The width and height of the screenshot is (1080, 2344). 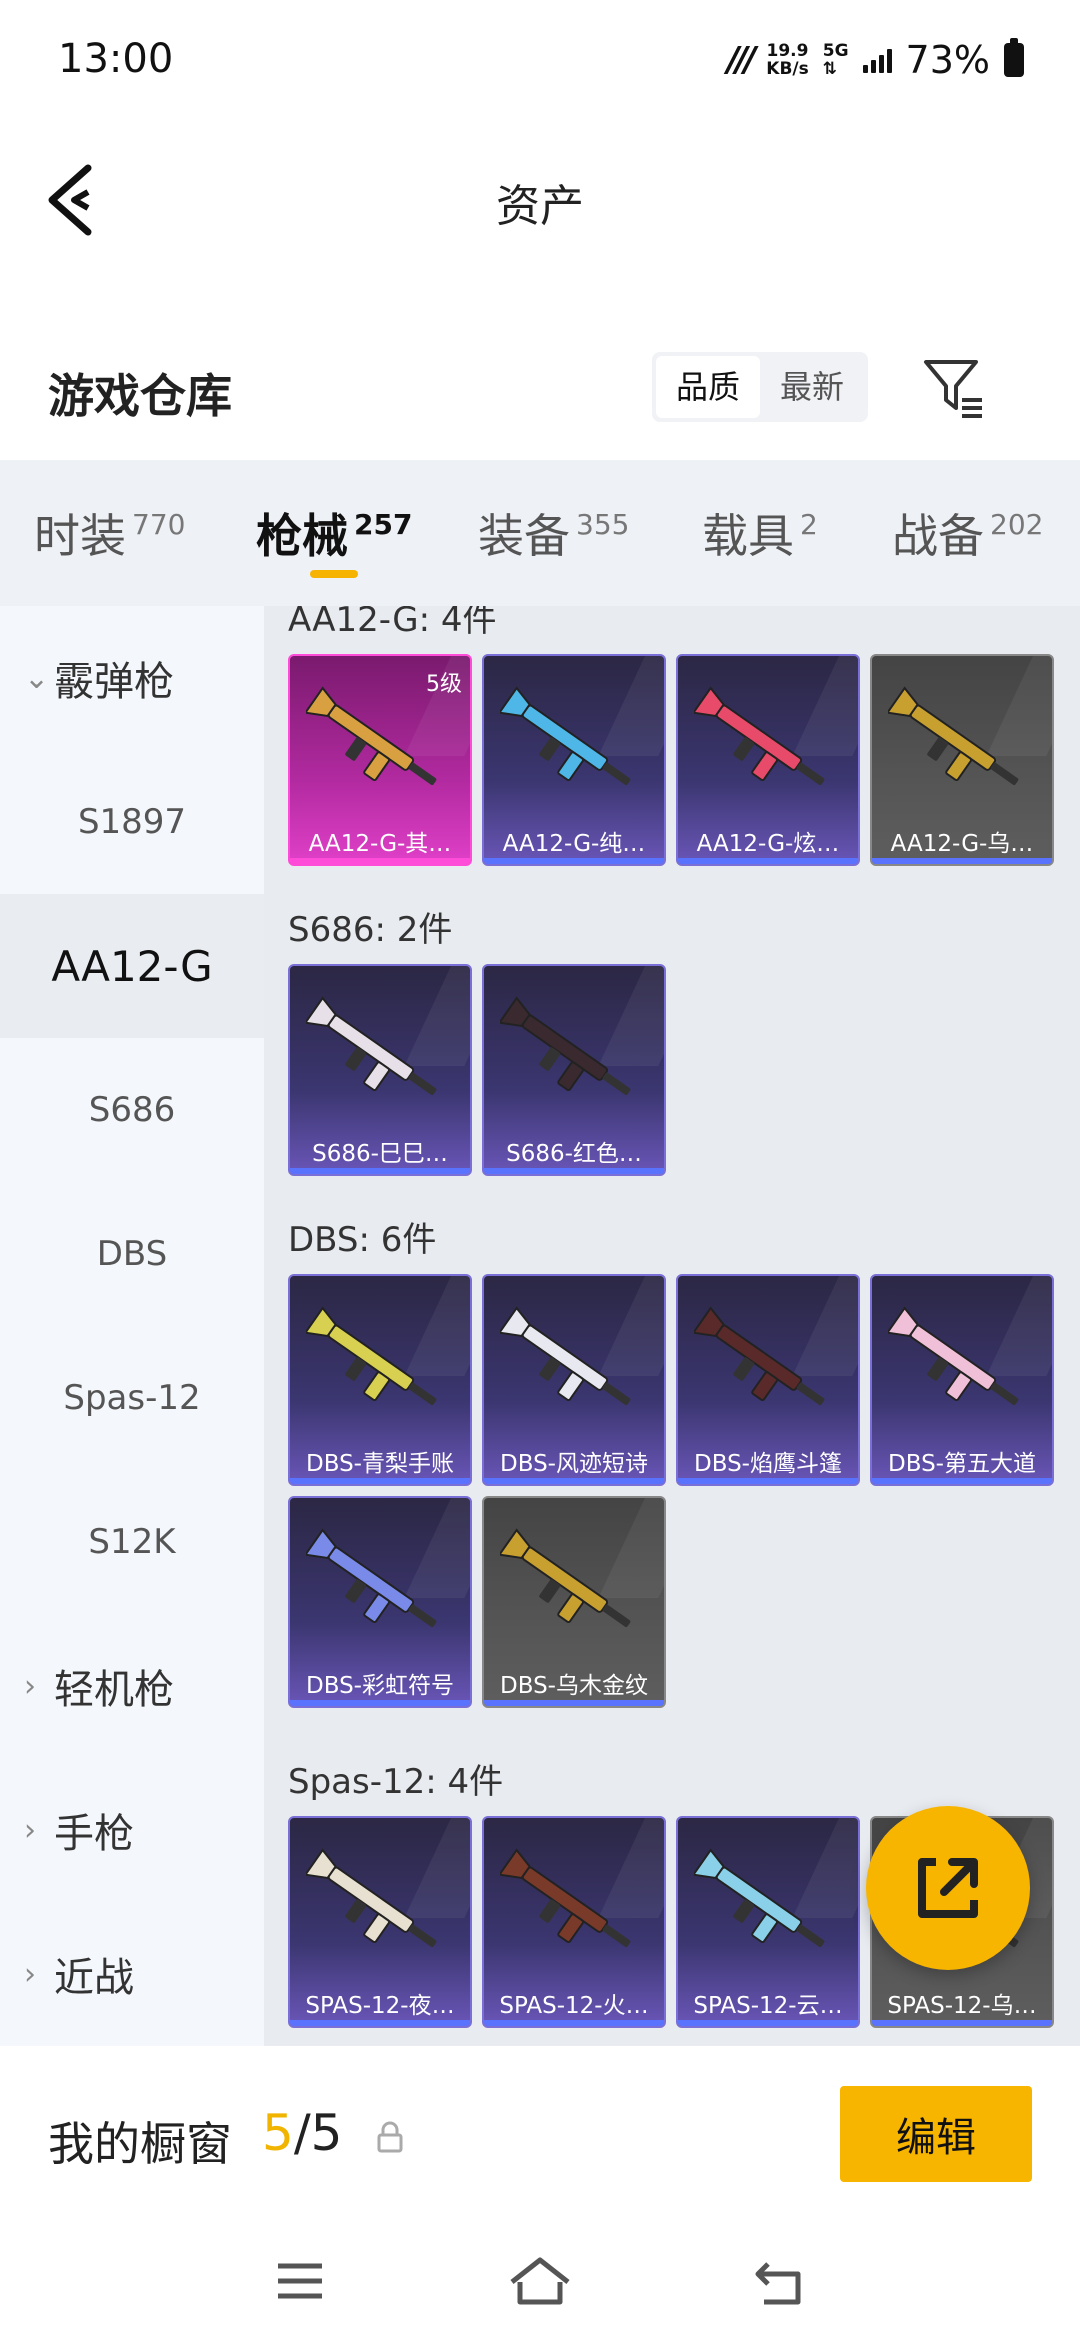 I want to click on sidebar-group-shotgun: ⌄ 霰弹枪, so click(x=132, y=678).